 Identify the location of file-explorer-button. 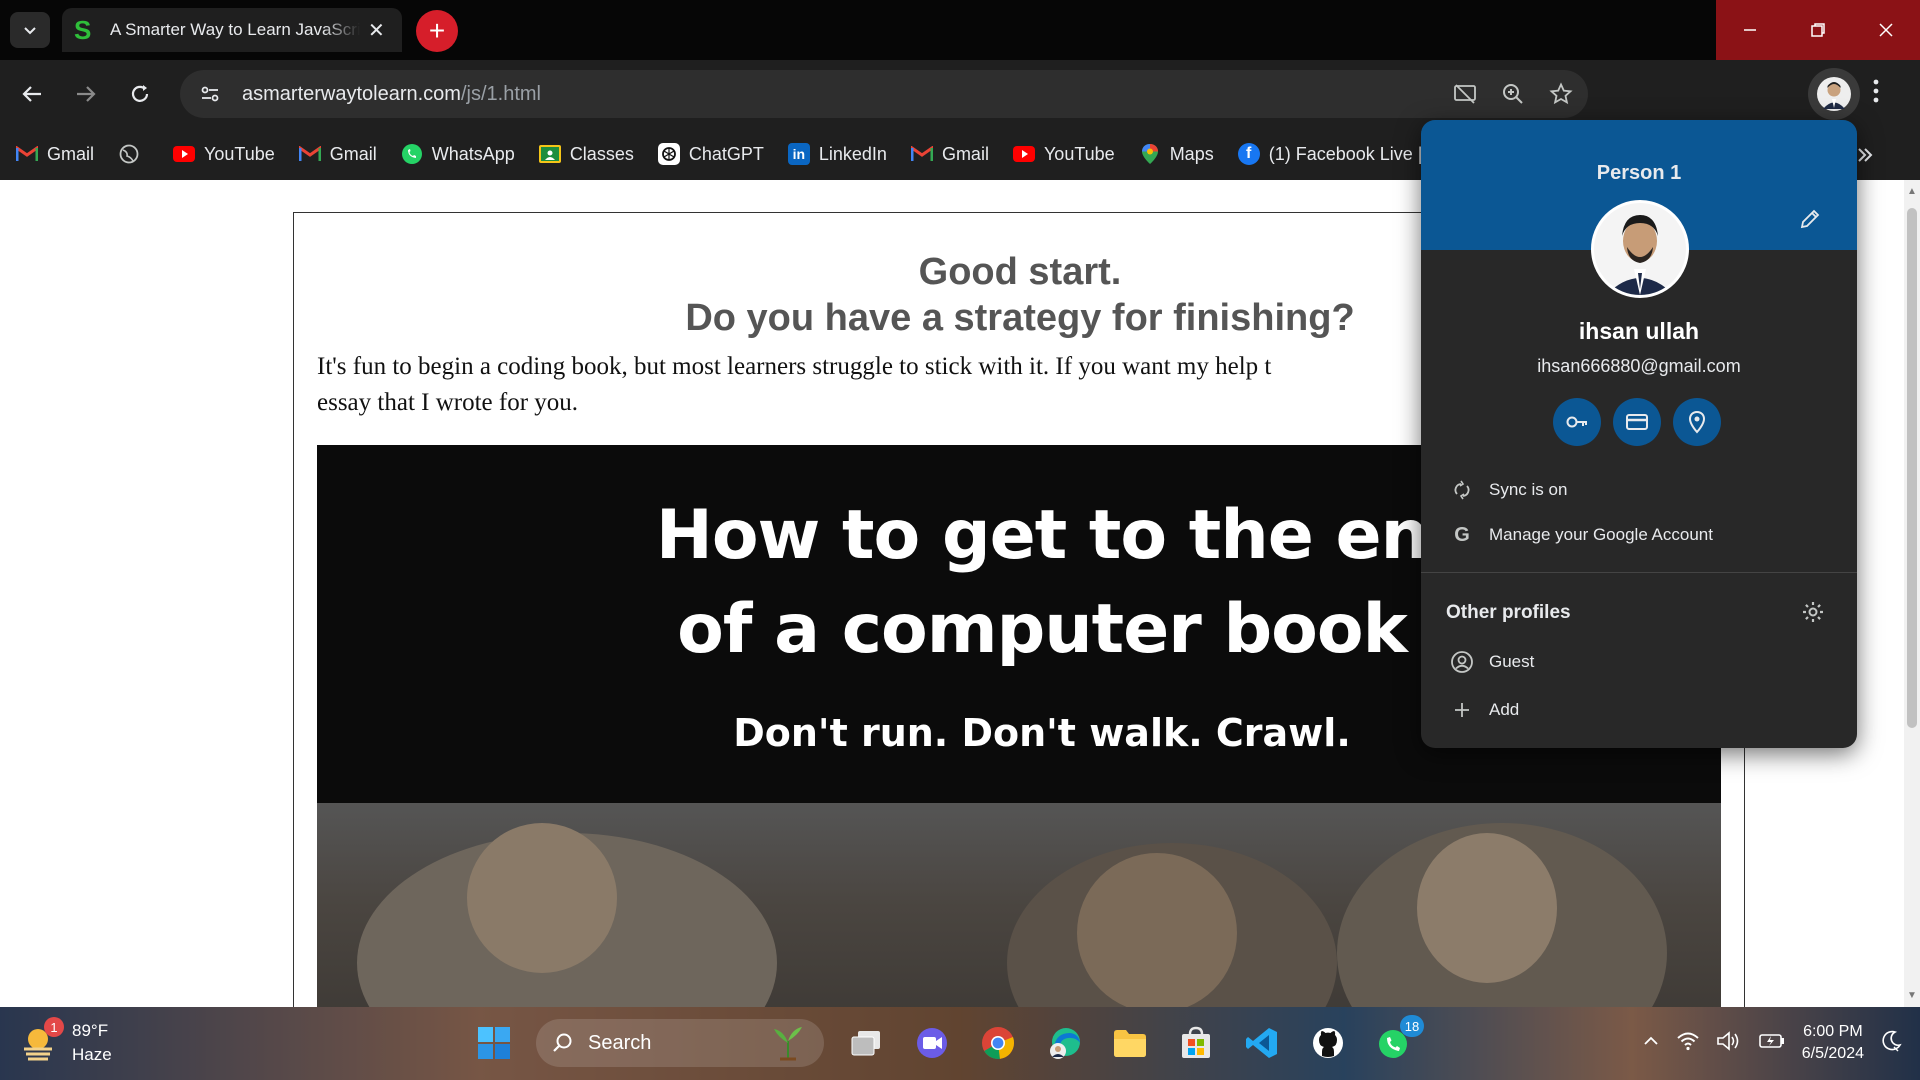
(1130, 1043).